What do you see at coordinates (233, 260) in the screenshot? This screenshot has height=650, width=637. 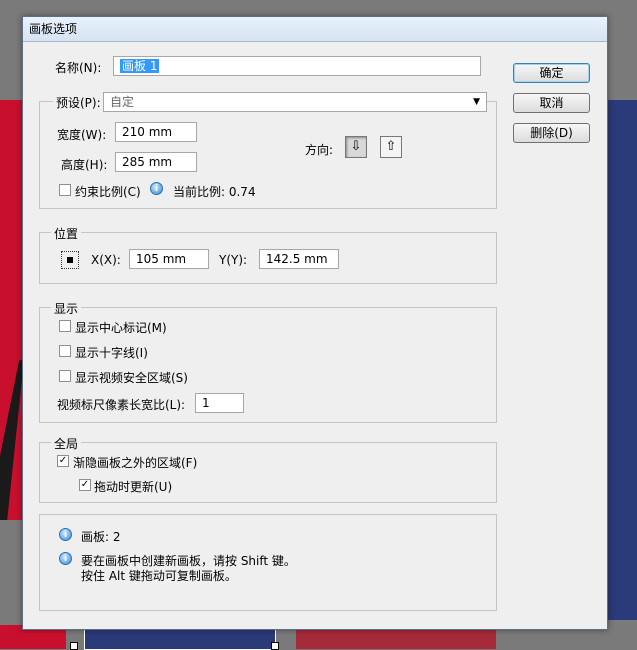 I see `y-label: Y(Y):` at bounding box center [233, 260].